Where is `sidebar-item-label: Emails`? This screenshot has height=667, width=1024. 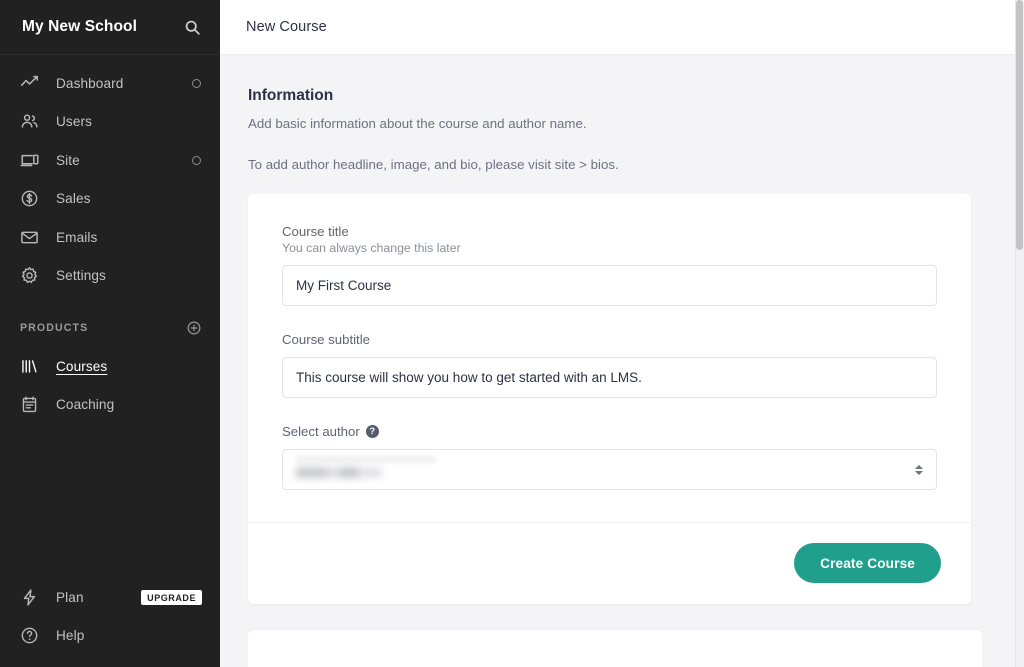 sidebar-item-label: Emails is located at coordinates (77, 237).